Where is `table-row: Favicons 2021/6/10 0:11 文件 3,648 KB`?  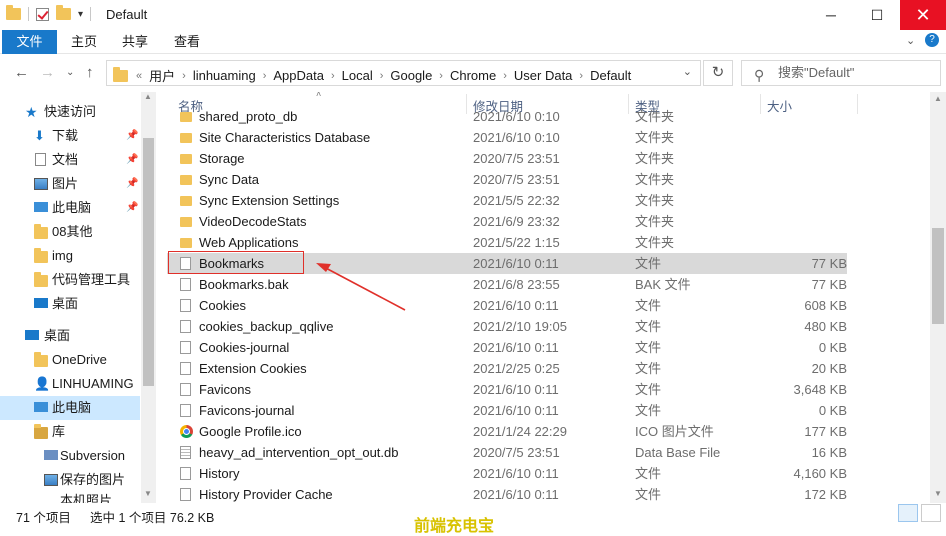
table-row: Favicons 2021/6/10 0:11 文件 3,648 KB is located at coordinates (507, 389).